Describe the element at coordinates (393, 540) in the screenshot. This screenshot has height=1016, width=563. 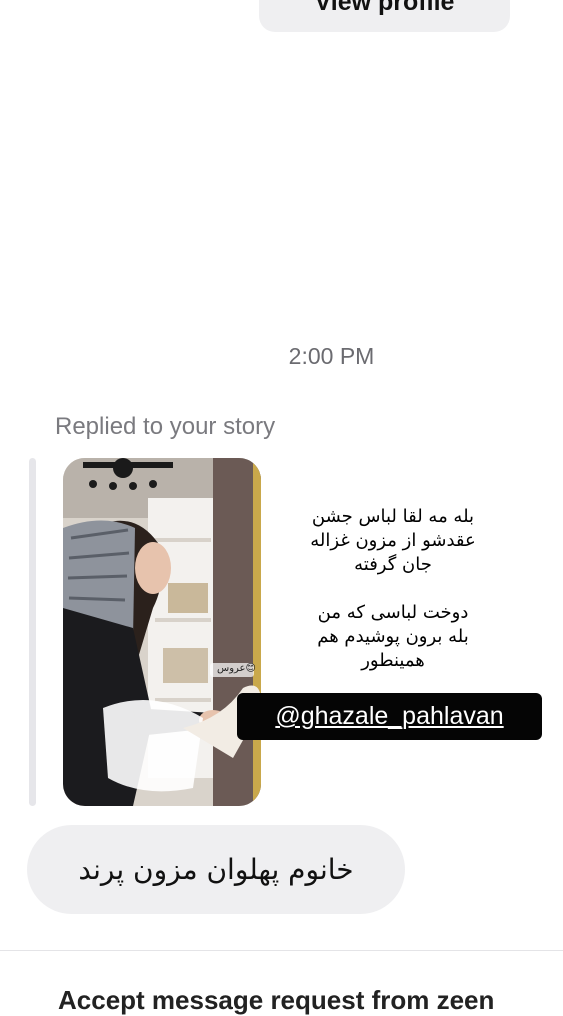
I see `story-caption-line: عقدشو از مزون غزاله` at that location.